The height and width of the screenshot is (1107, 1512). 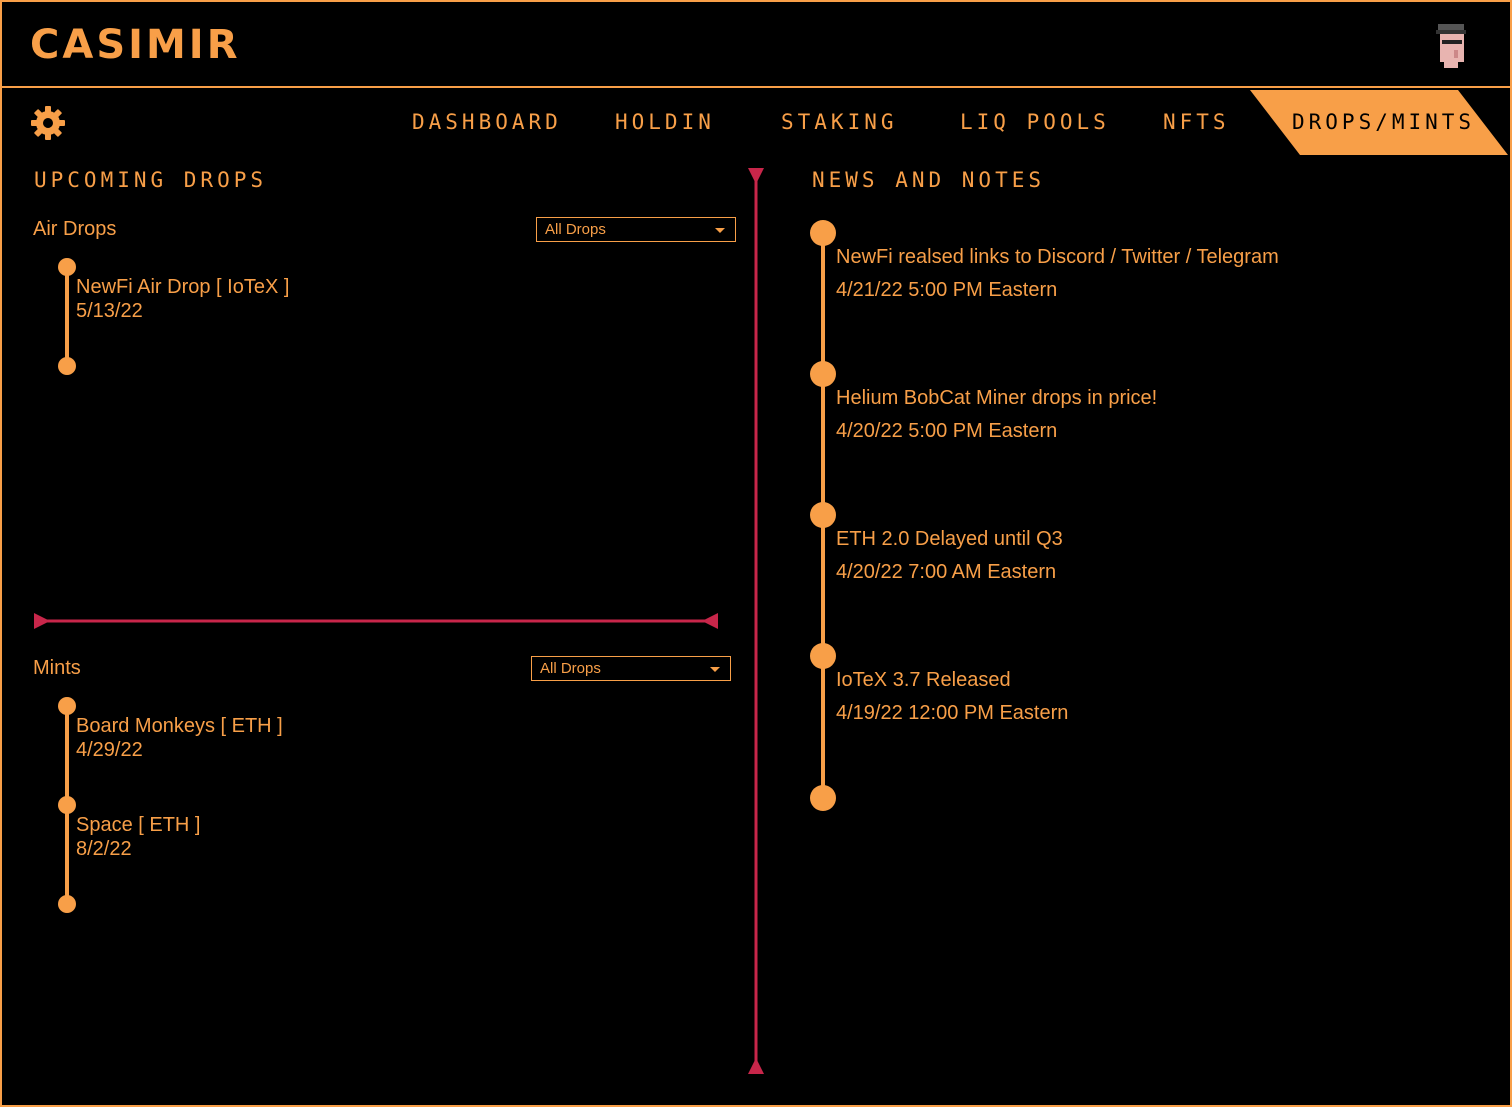 What do you see at coordinates (575, 229) in the screenshot?
I see `air-drops-filter-value: All Drops` at bounding box center [575, 229].